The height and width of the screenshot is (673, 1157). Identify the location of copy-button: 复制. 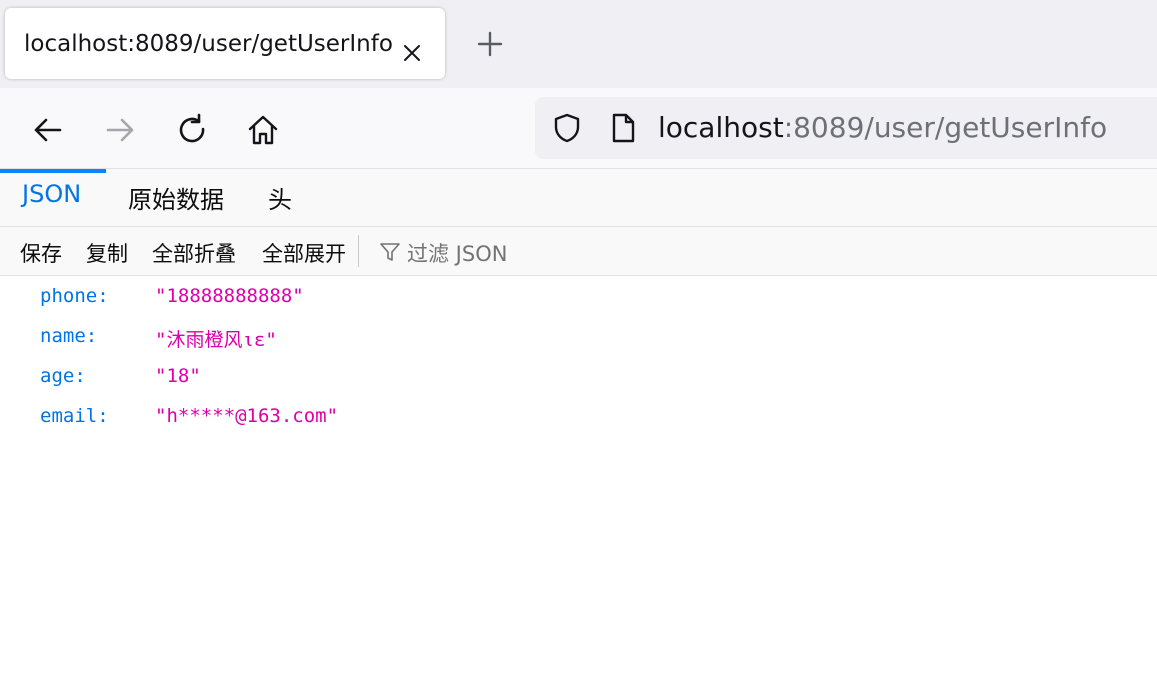
(107, 253).